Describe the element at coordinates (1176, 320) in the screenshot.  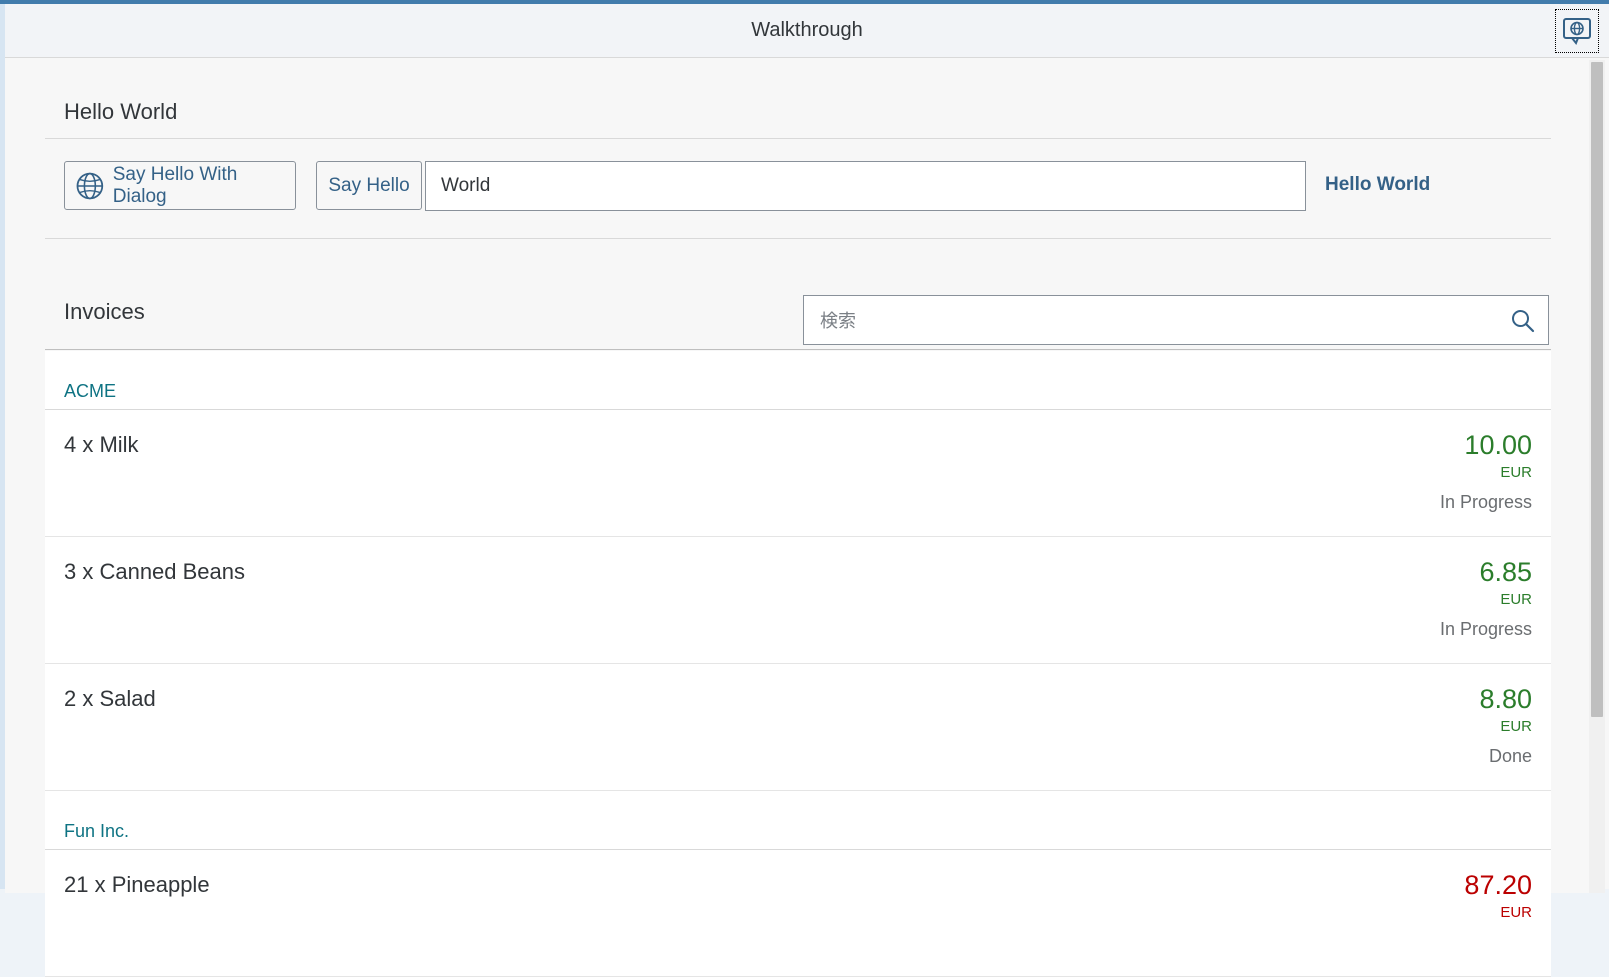
I see `invoice-search-field: 検索` at that location.